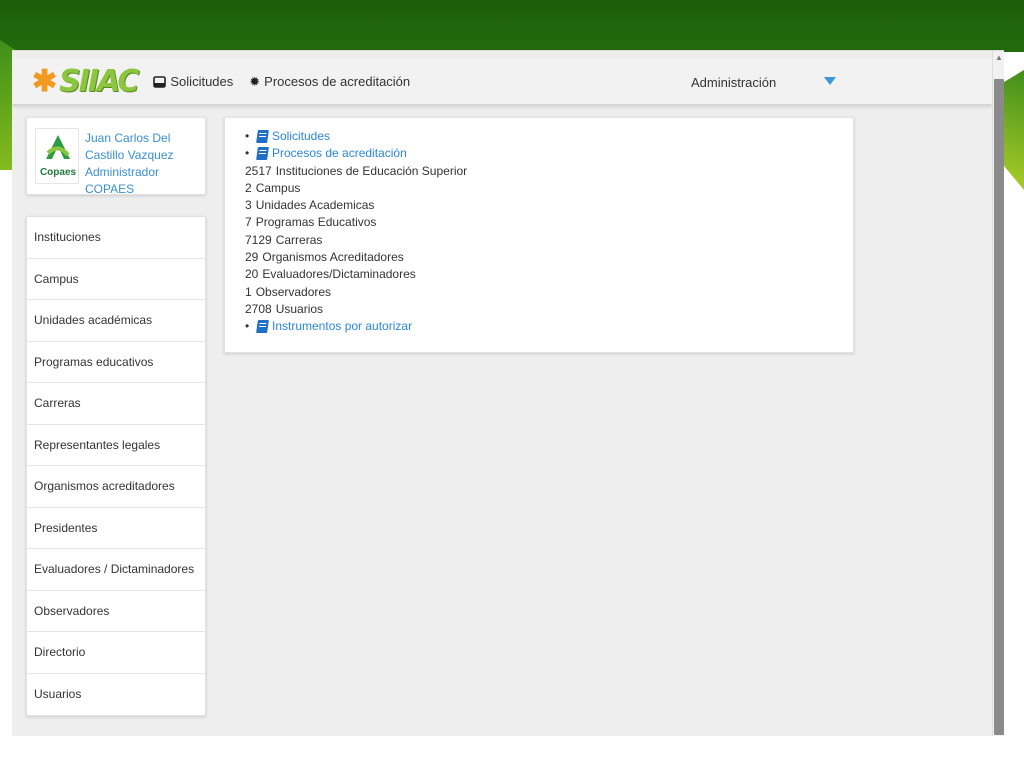 This screenshot has width=1024, height=768. Describe the element at coordinates (248, 205) in the screenshot. I see `stat-count: 3` at that location.